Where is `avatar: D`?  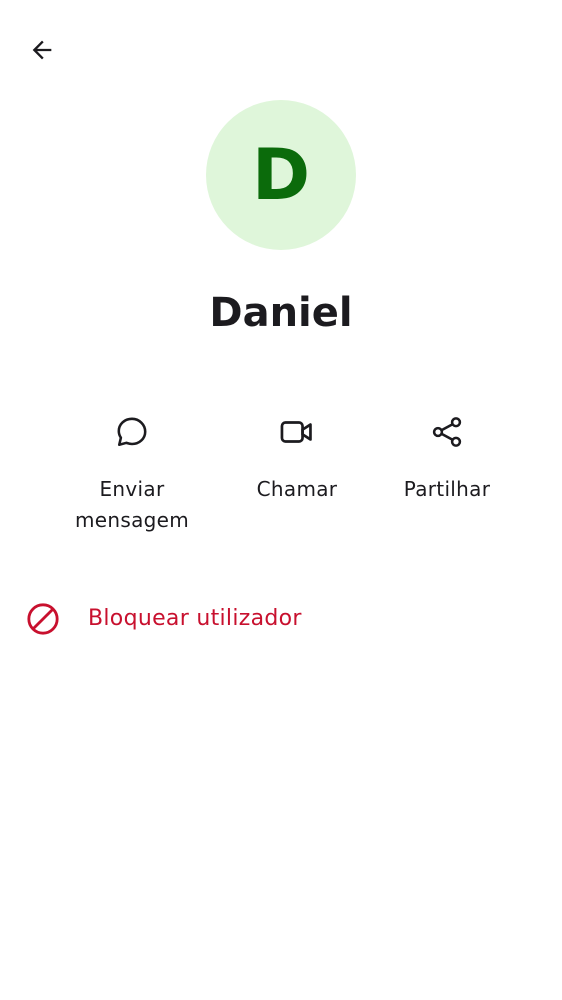 avatar: D is located at coordinates (281, 175).